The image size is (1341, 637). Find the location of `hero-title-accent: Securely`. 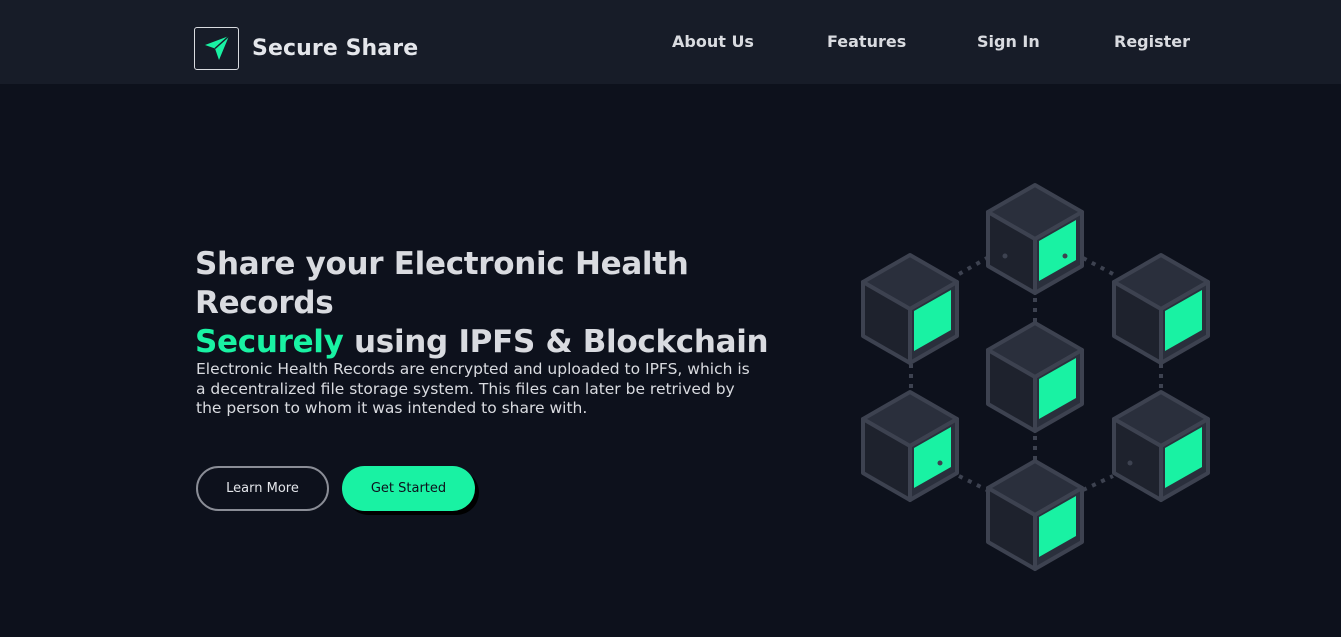

hero-title-accent: Securely is located at coordinates (269, 342).